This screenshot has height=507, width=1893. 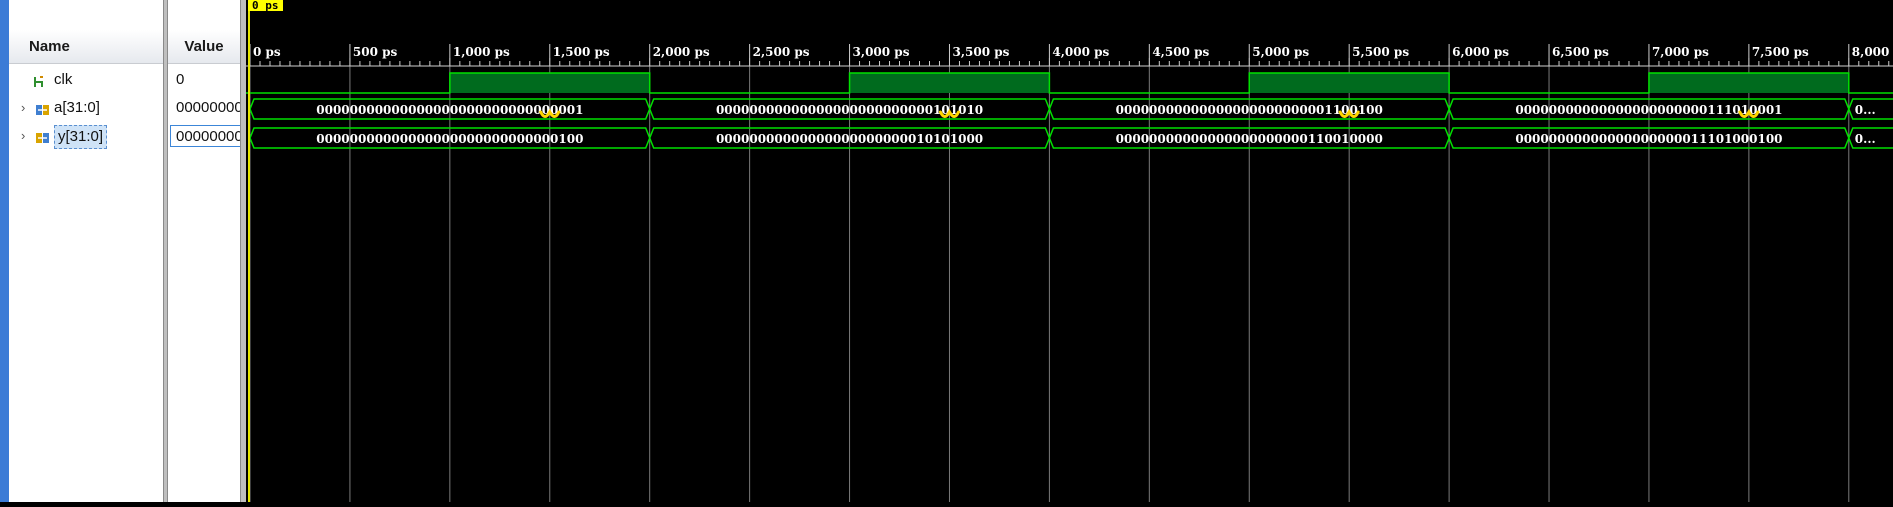 I want to click on ruler-tick-label: 2,500 ps, so click(x=781, y=52).